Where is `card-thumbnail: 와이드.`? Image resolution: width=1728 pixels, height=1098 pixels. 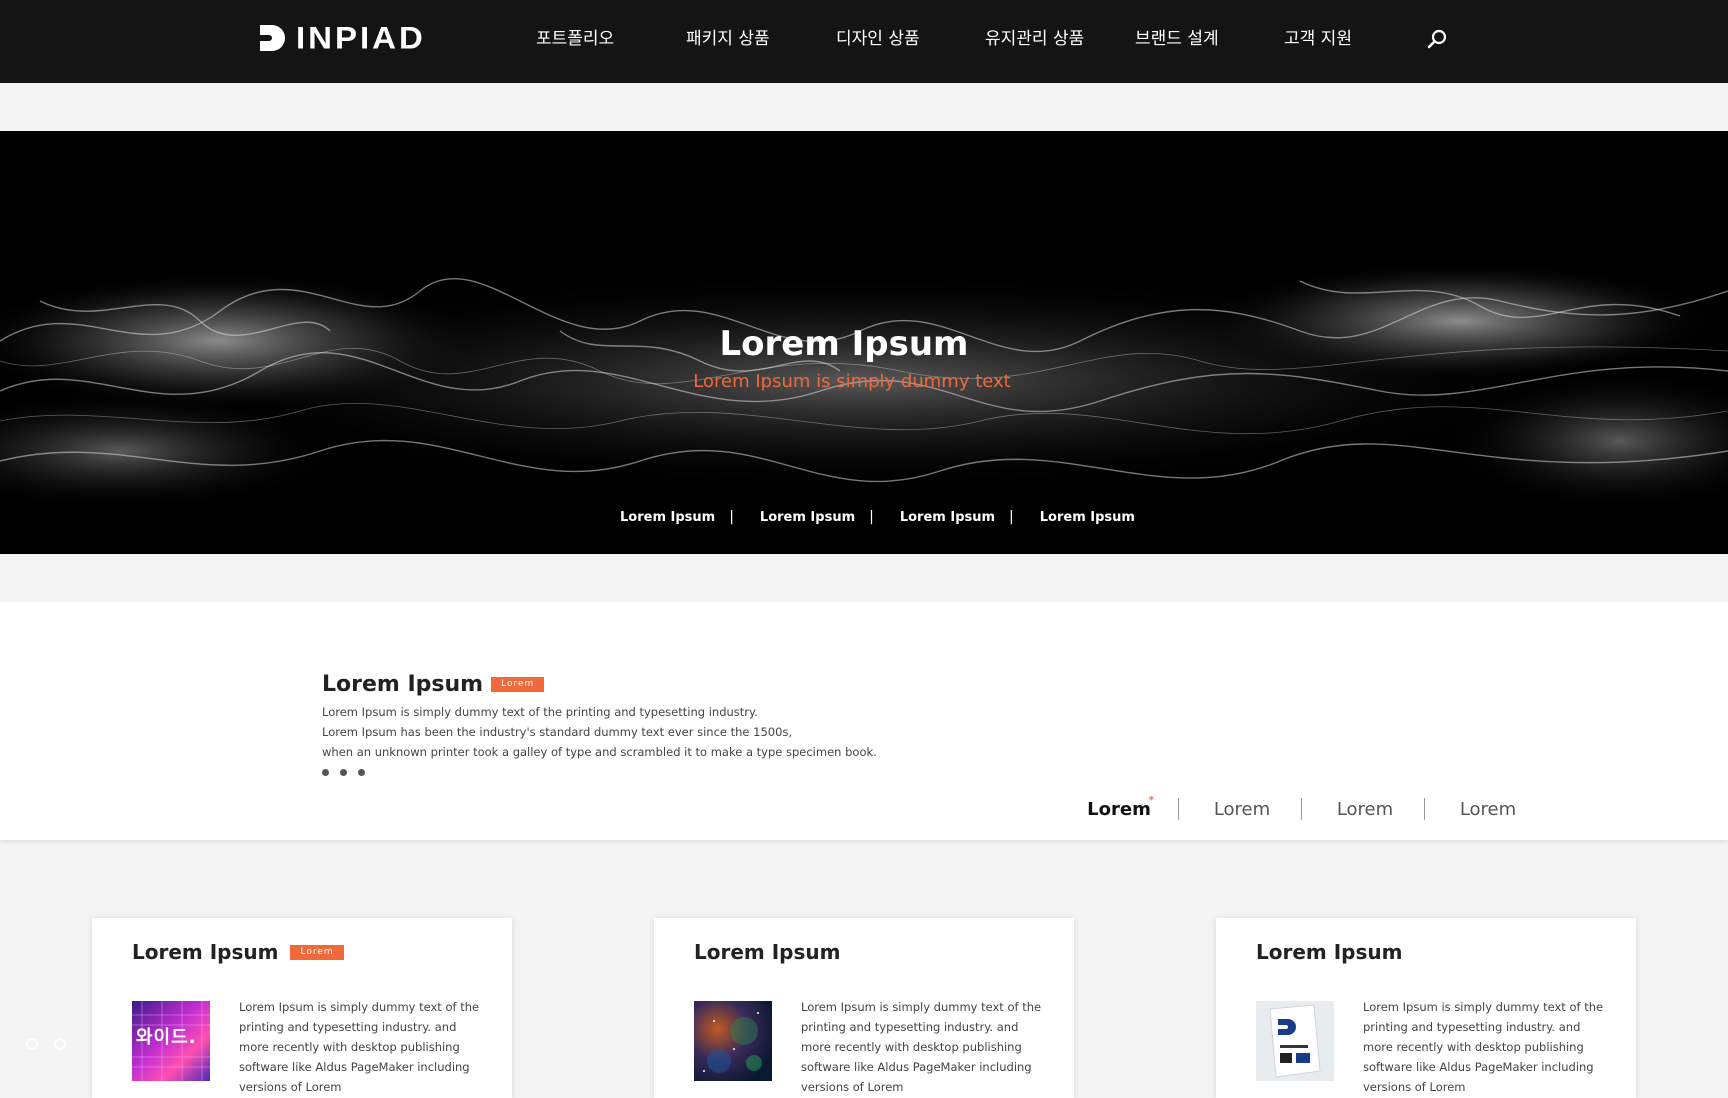 card-thumbnail: 와이드. is located at coordinates (171, 1041).